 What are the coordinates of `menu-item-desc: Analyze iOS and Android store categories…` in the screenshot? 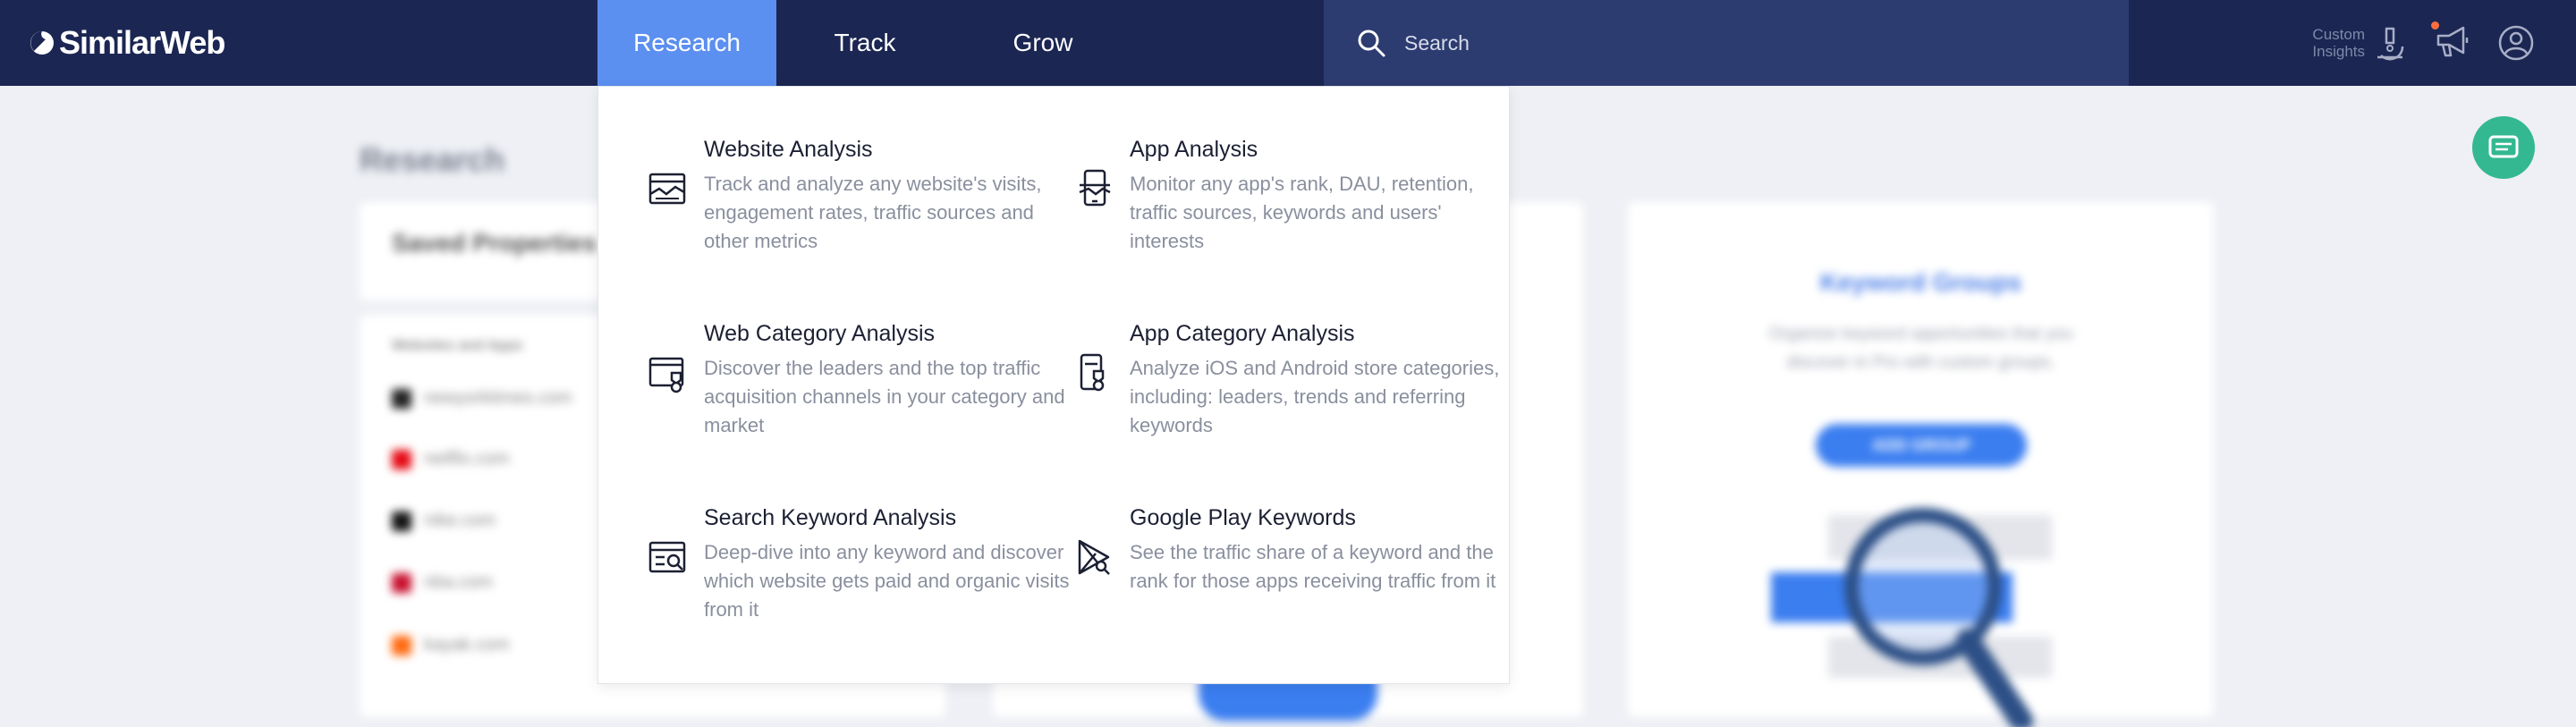 It's located at (1315, 396).